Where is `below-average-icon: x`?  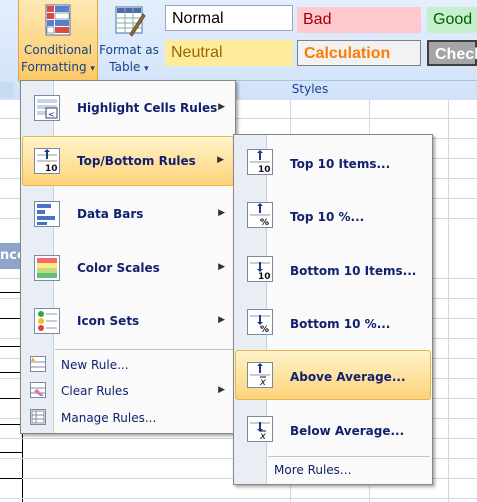 below-average-icon: x is located at coordinates (260, 429).